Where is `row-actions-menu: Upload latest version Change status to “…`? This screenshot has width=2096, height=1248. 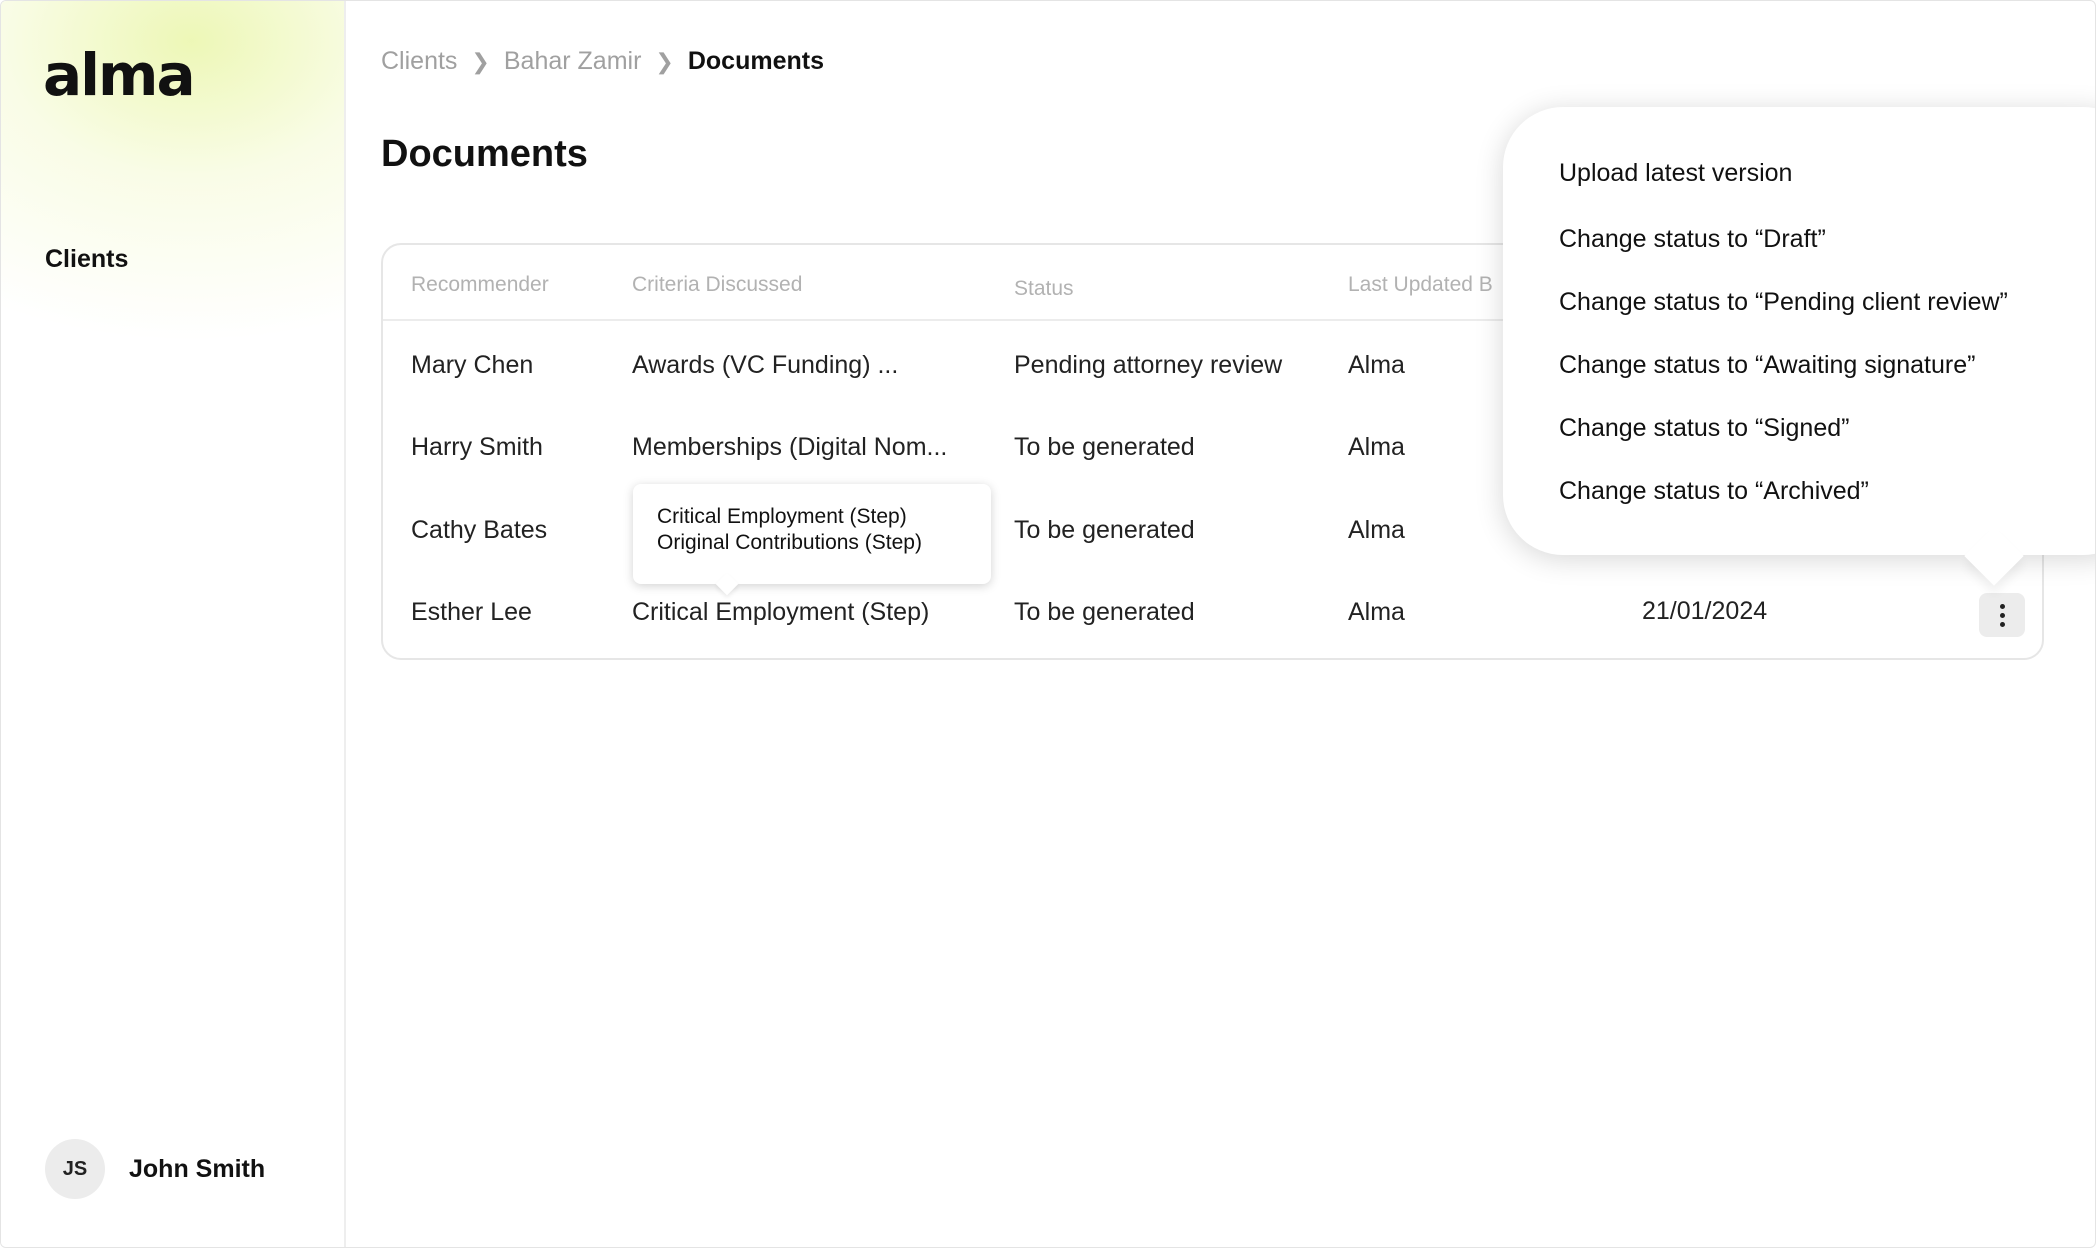
row-actions-menu: Upload latest version Change status to “… is located at coordinates (1799, 331).